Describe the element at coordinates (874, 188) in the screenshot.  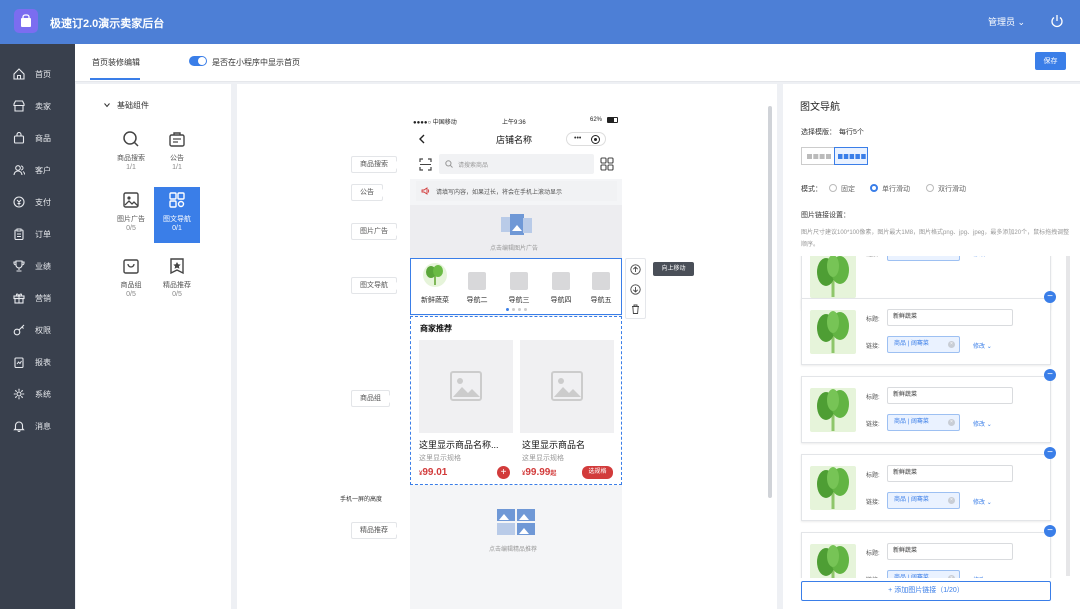
I see `mode-radio-single-scroll` at that location.